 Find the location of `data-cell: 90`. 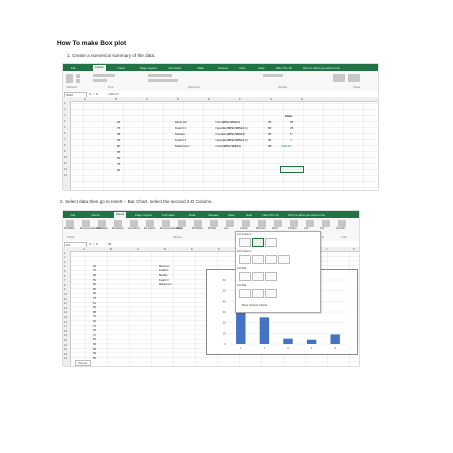

data-cell: 90 is located at coordinates (94, 307).